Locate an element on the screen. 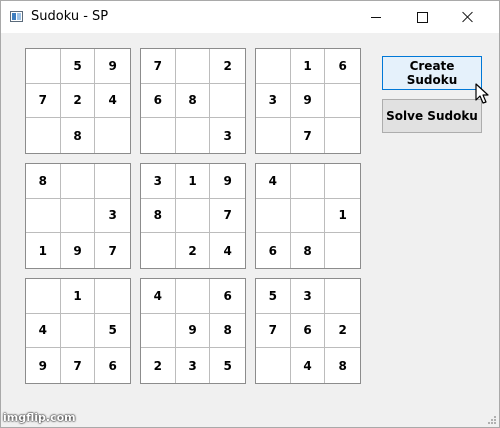 Image resolution: width=500 pixels, height=428 pixels. window-title: Sudoku - SP is located at coordinates (70, 16).